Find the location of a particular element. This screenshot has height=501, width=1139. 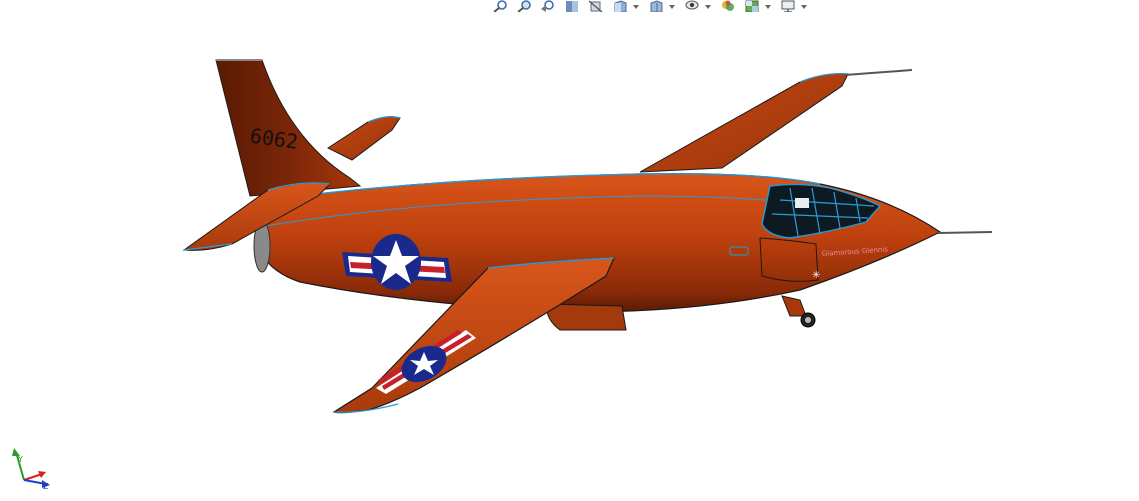

main-gear-fairing is located at coordinates (586, 317).